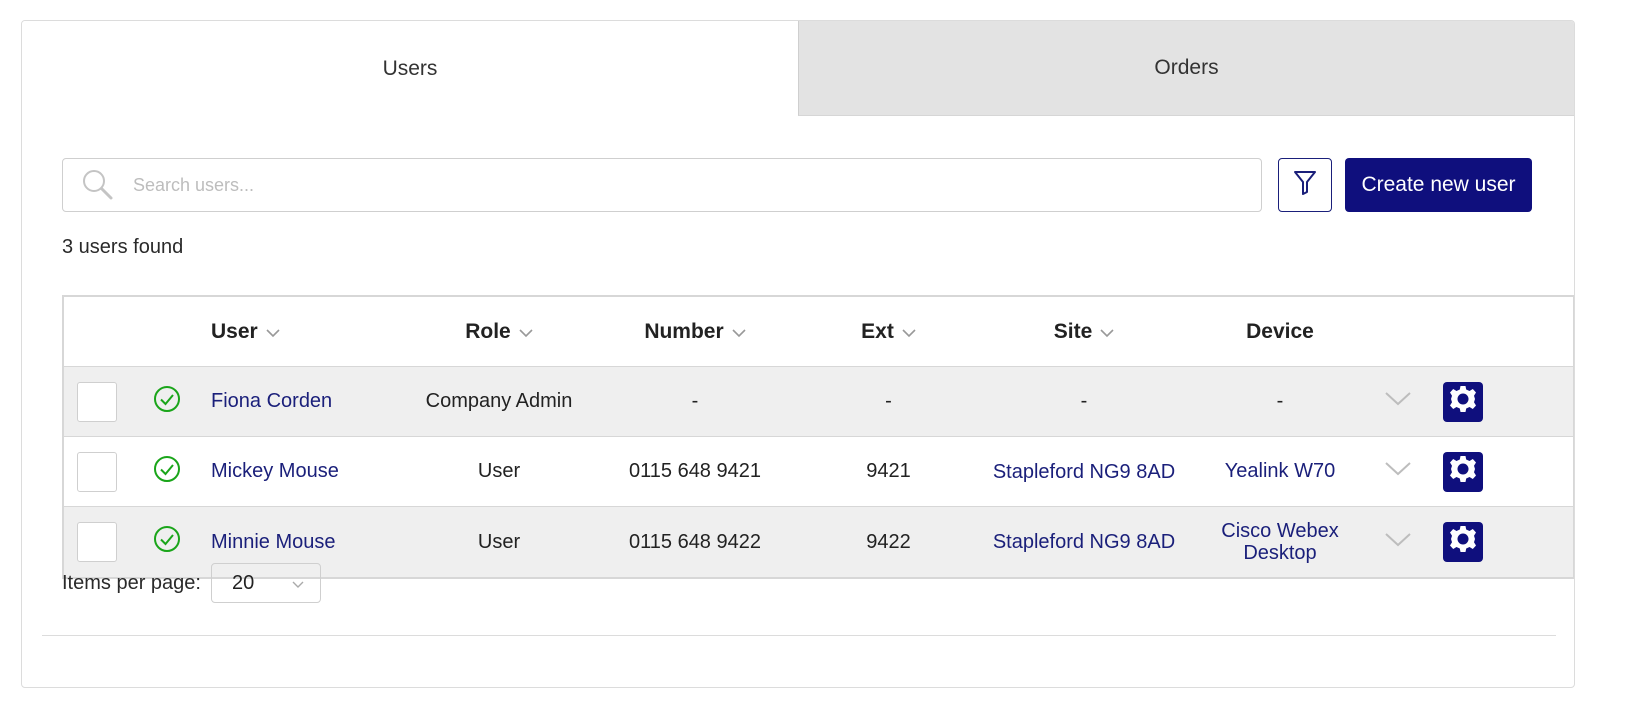 The height and width of the screenshot is (703, 1638). I want to click on filter-icon, so click(1305, 185).